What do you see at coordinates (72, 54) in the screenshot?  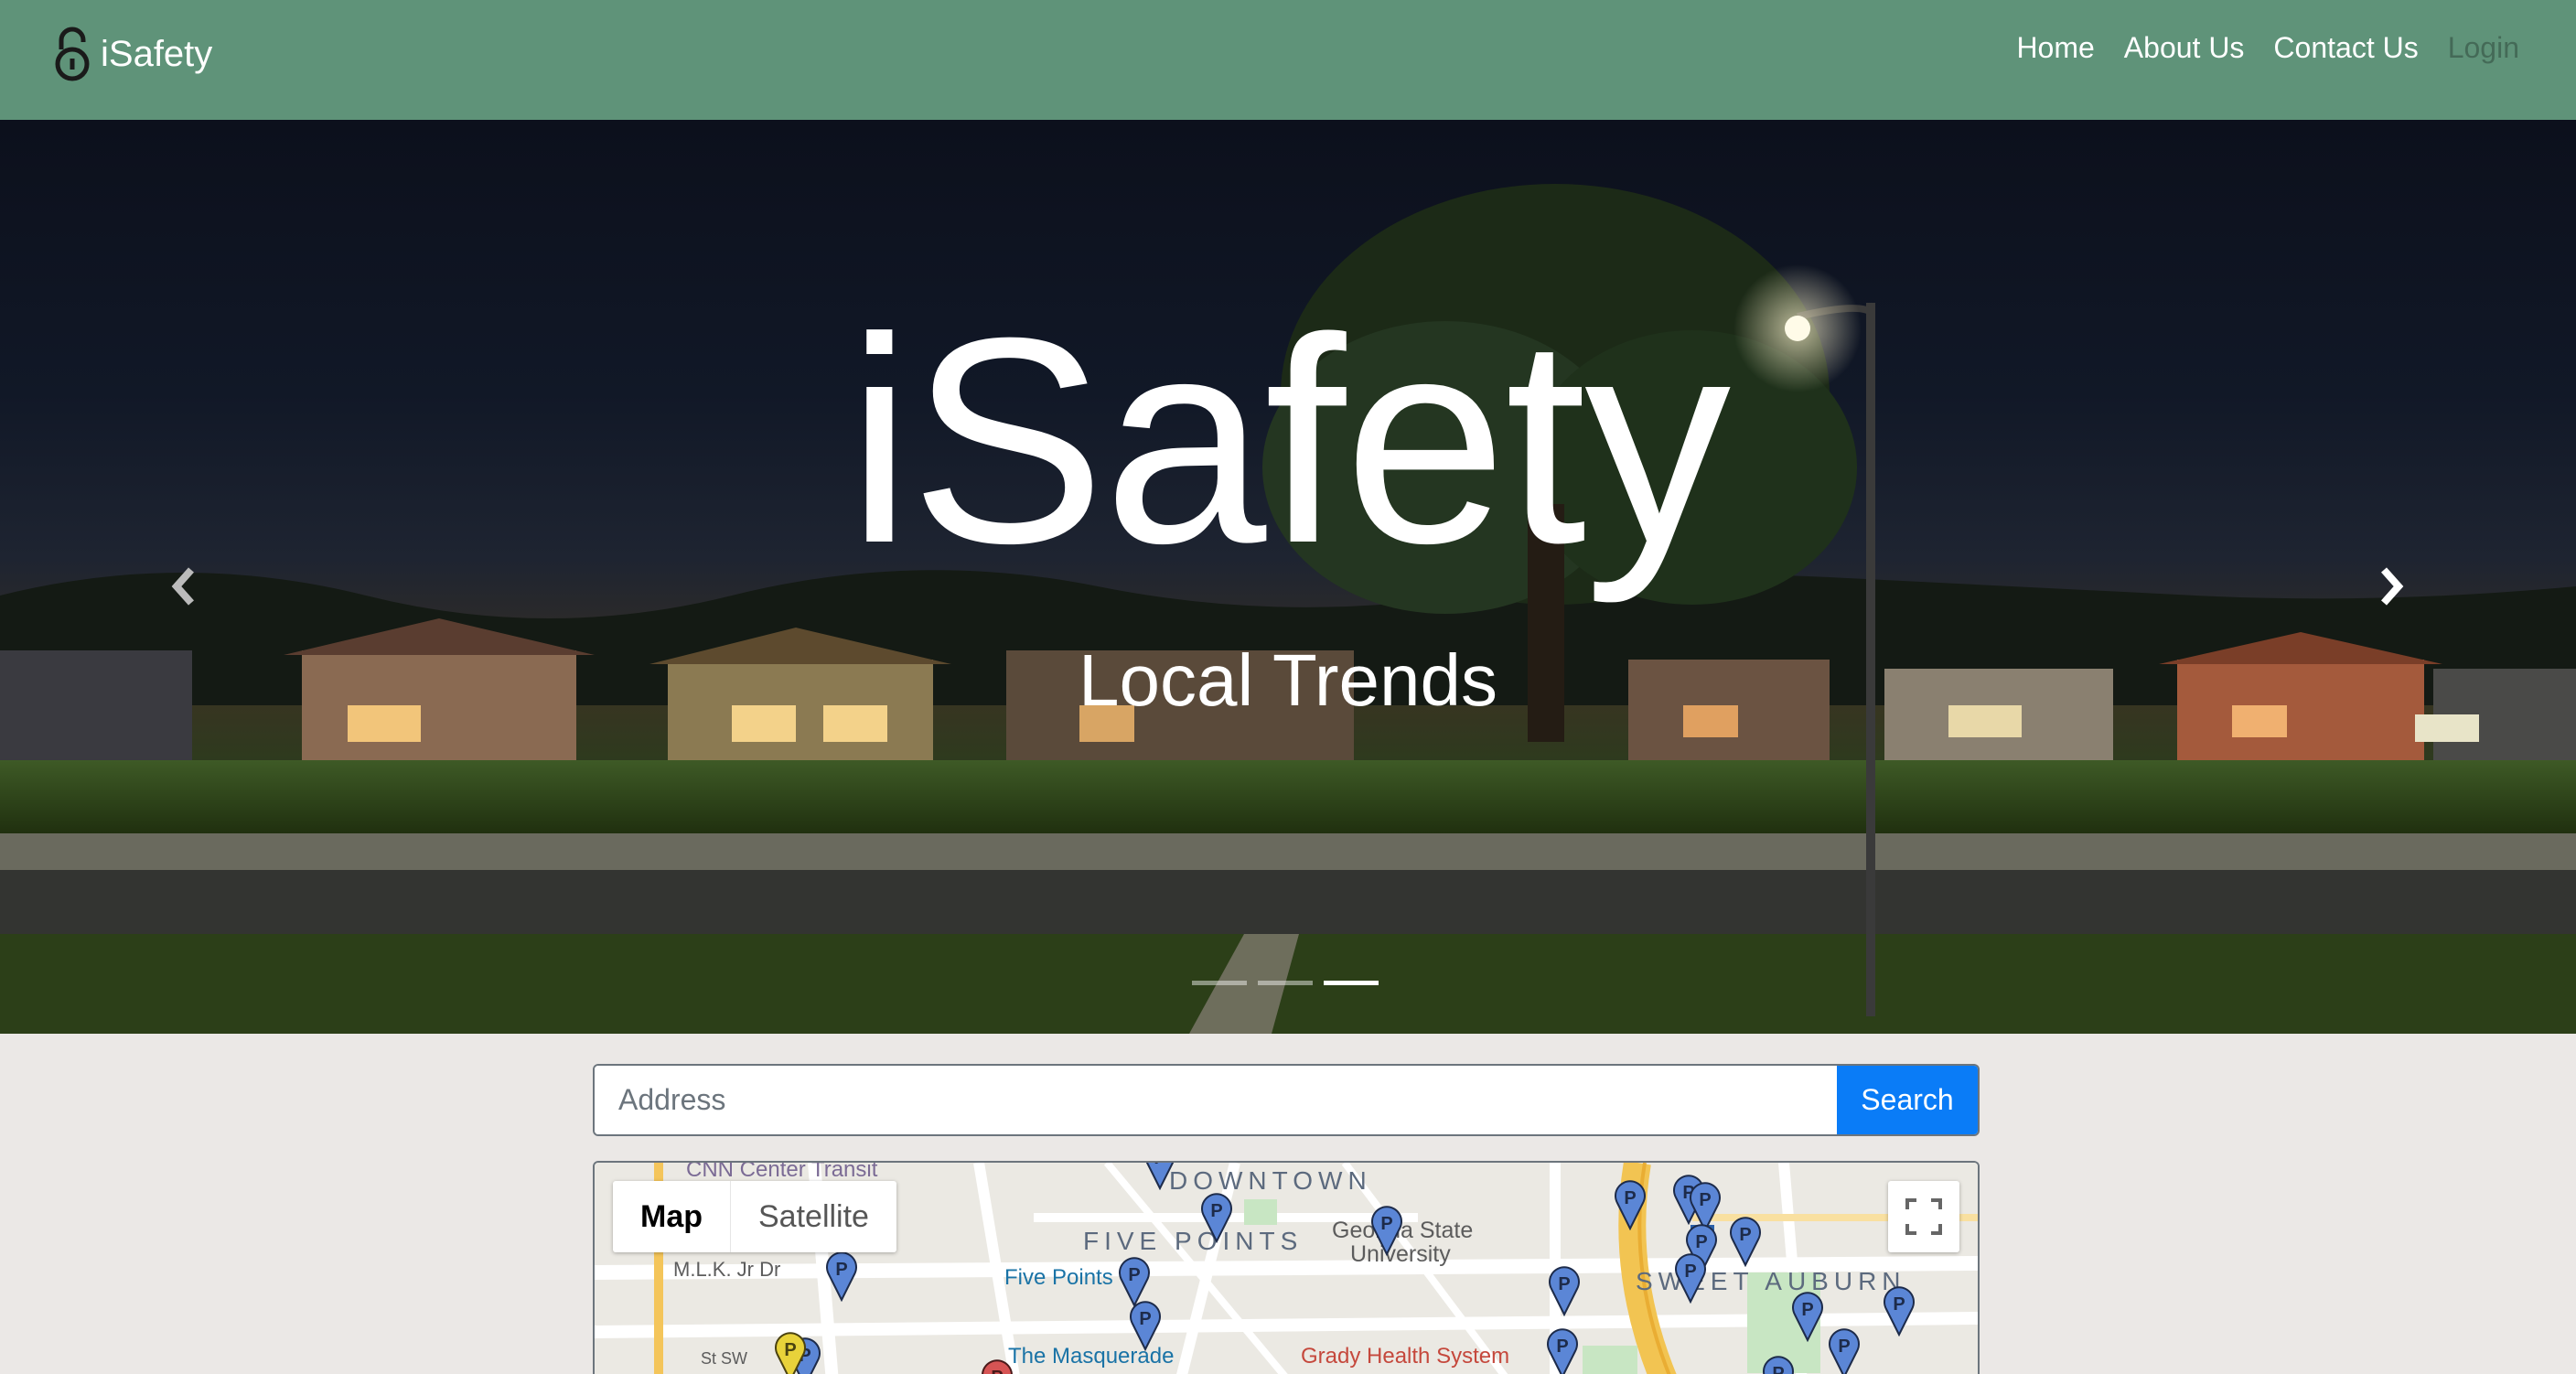 I see `lock-open-icon` at bounding box center [72, 54].